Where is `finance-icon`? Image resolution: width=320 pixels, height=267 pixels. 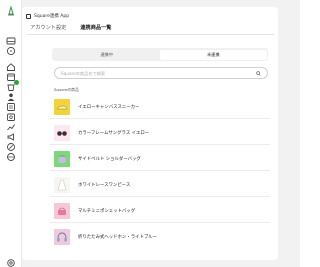 finance-icon is located at coordinates (11, 117).